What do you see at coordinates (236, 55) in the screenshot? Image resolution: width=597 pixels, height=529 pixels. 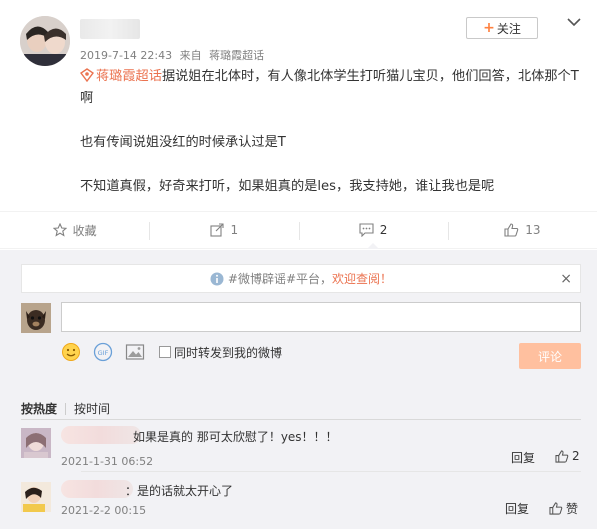 I see `post-source: 蒋璐霞超话` at bounding box center [236, 55].